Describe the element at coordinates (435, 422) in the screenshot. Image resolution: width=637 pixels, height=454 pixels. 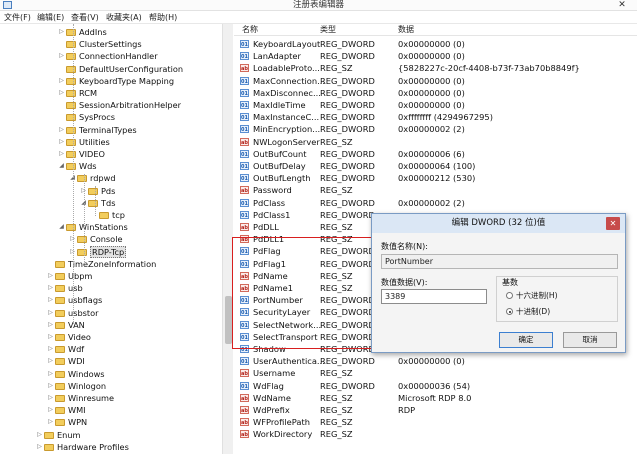
I see `value-row: ab WFProfilePath REG_SZ` at that location.